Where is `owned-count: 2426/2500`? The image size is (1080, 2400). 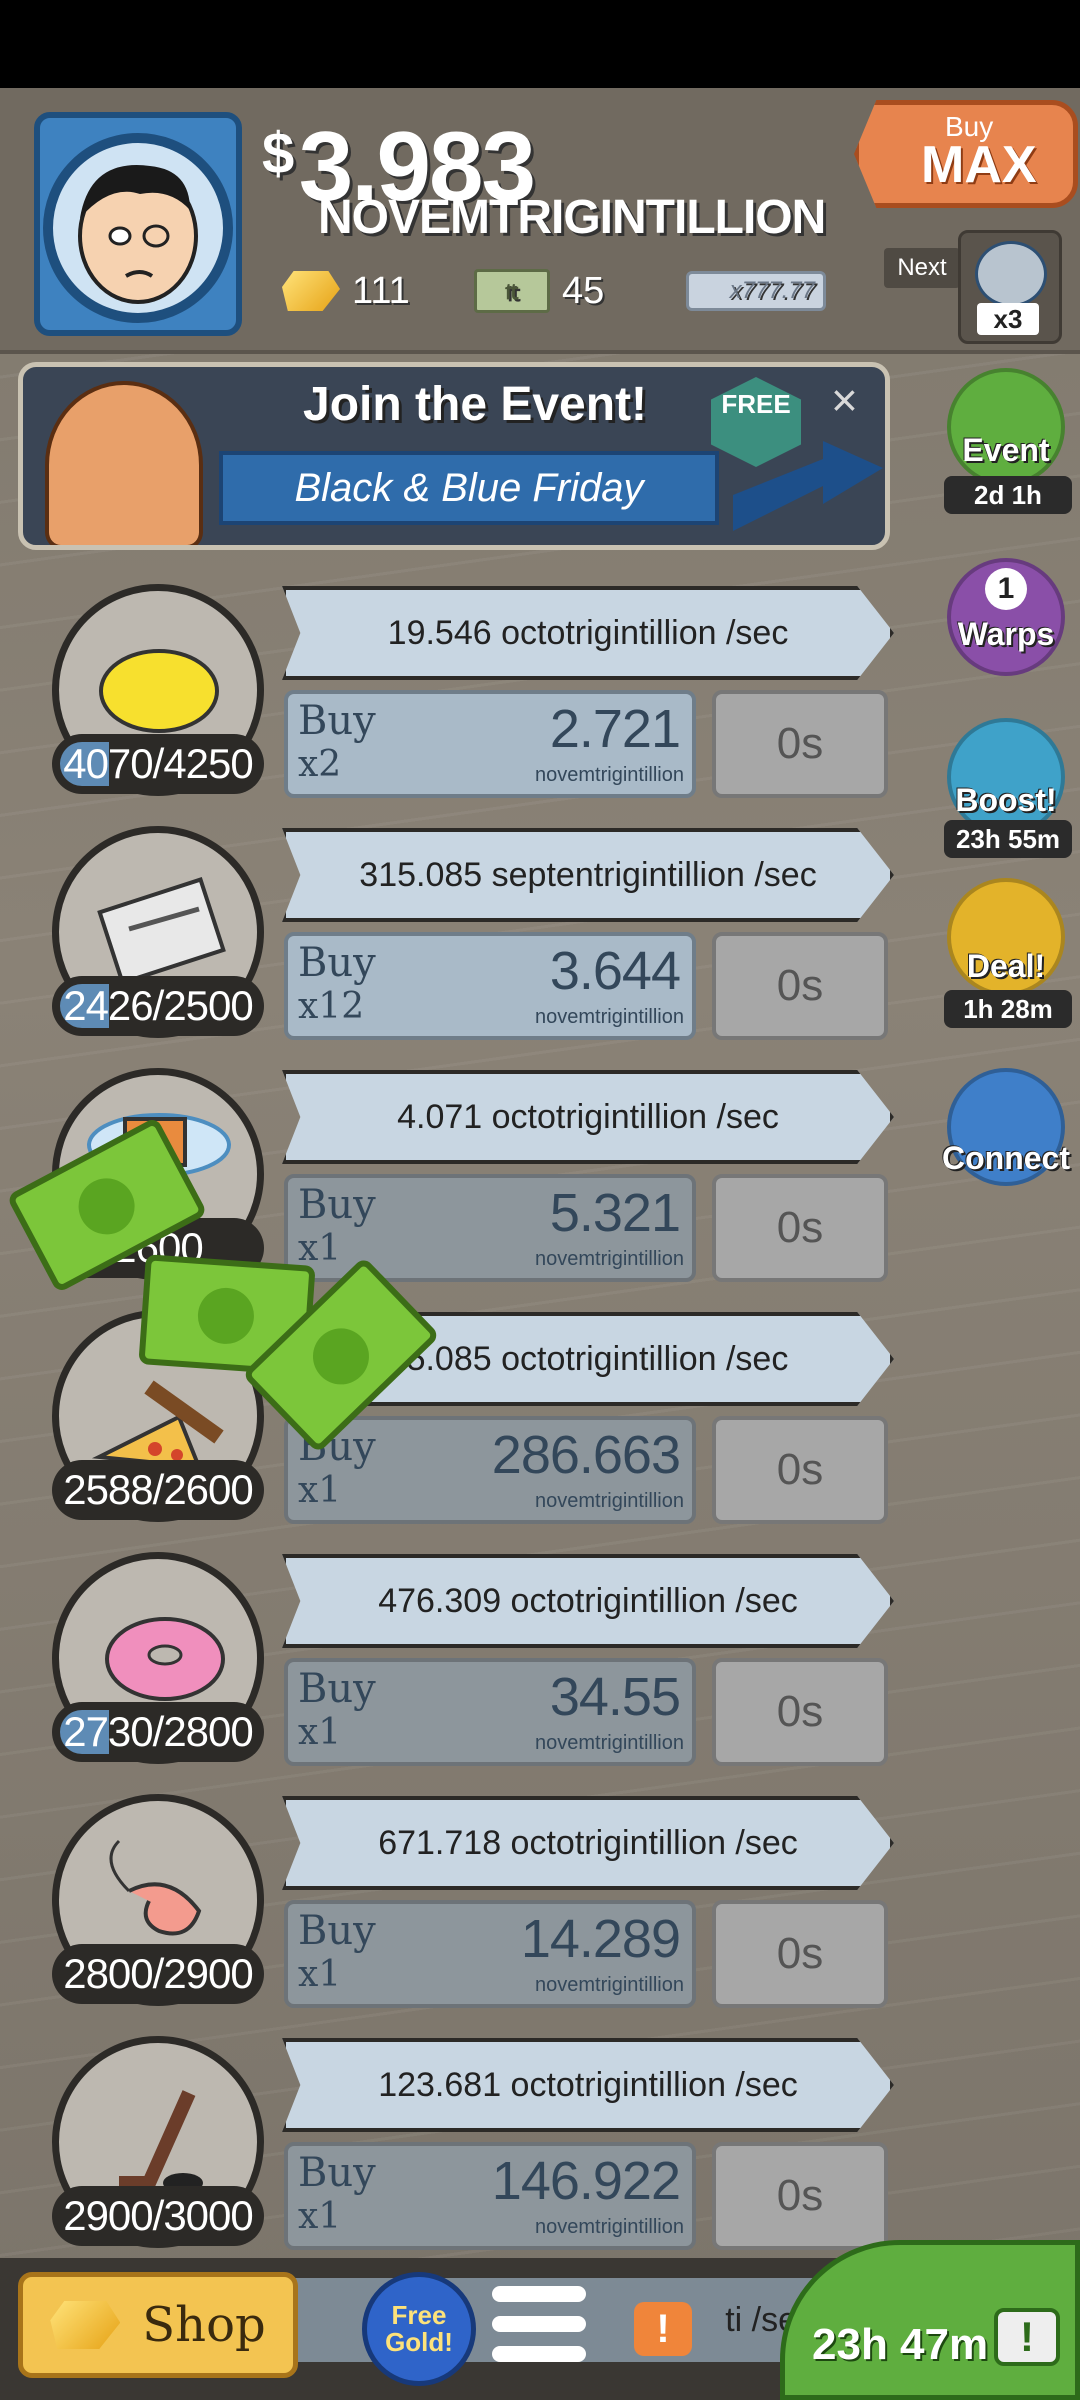
owned-count: 2426/2500 is located at coordinates (158, 1006).